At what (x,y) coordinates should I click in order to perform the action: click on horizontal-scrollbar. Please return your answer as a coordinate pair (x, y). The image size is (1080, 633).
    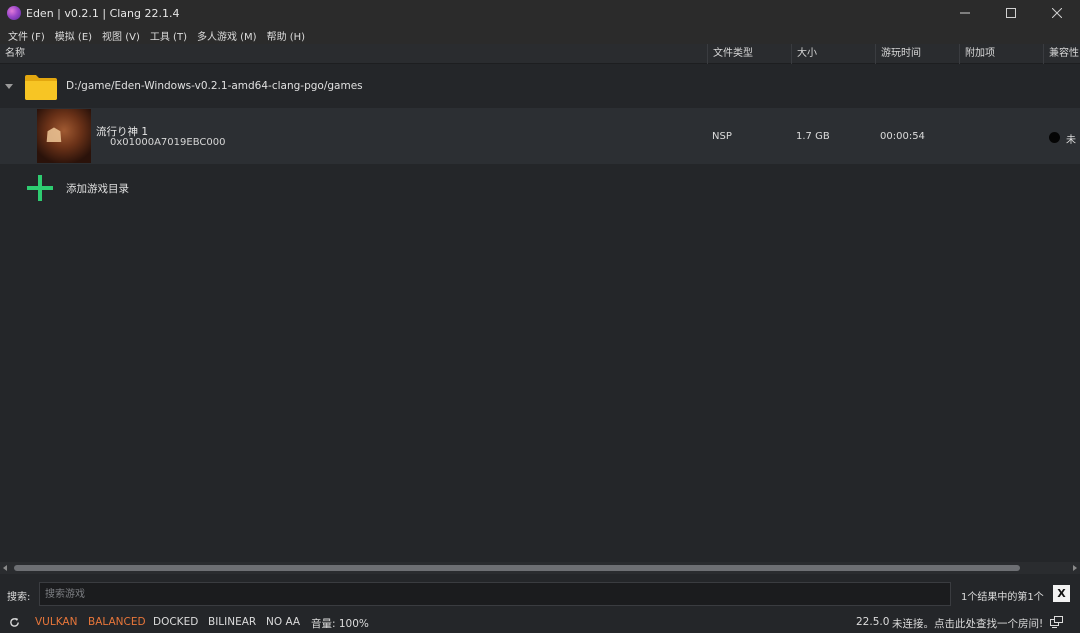
    Looking at the image, I should click on (540, 568).